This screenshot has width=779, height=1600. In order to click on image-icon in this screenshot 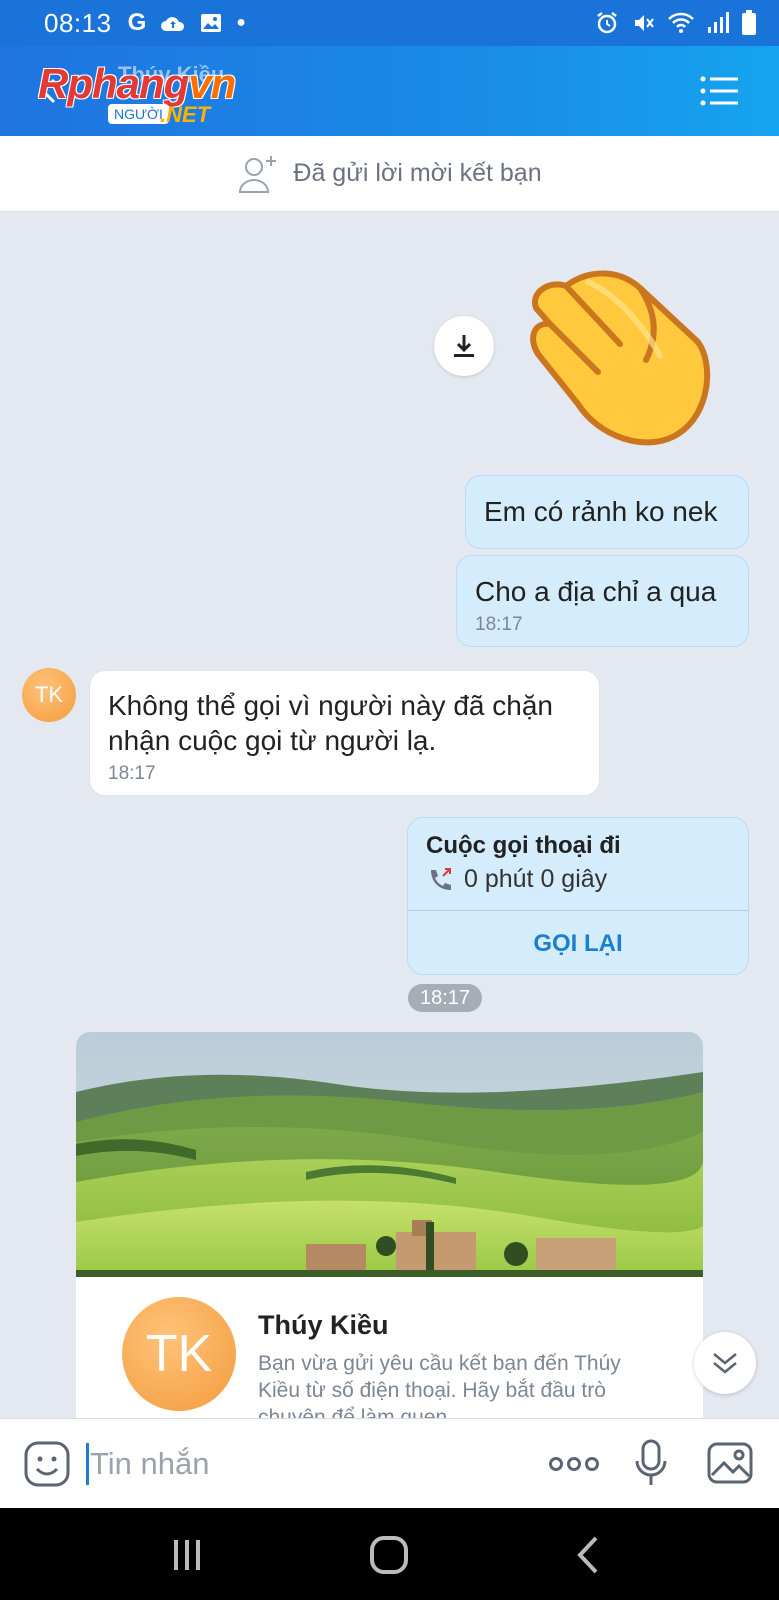, I will do `click(211, 23)`.